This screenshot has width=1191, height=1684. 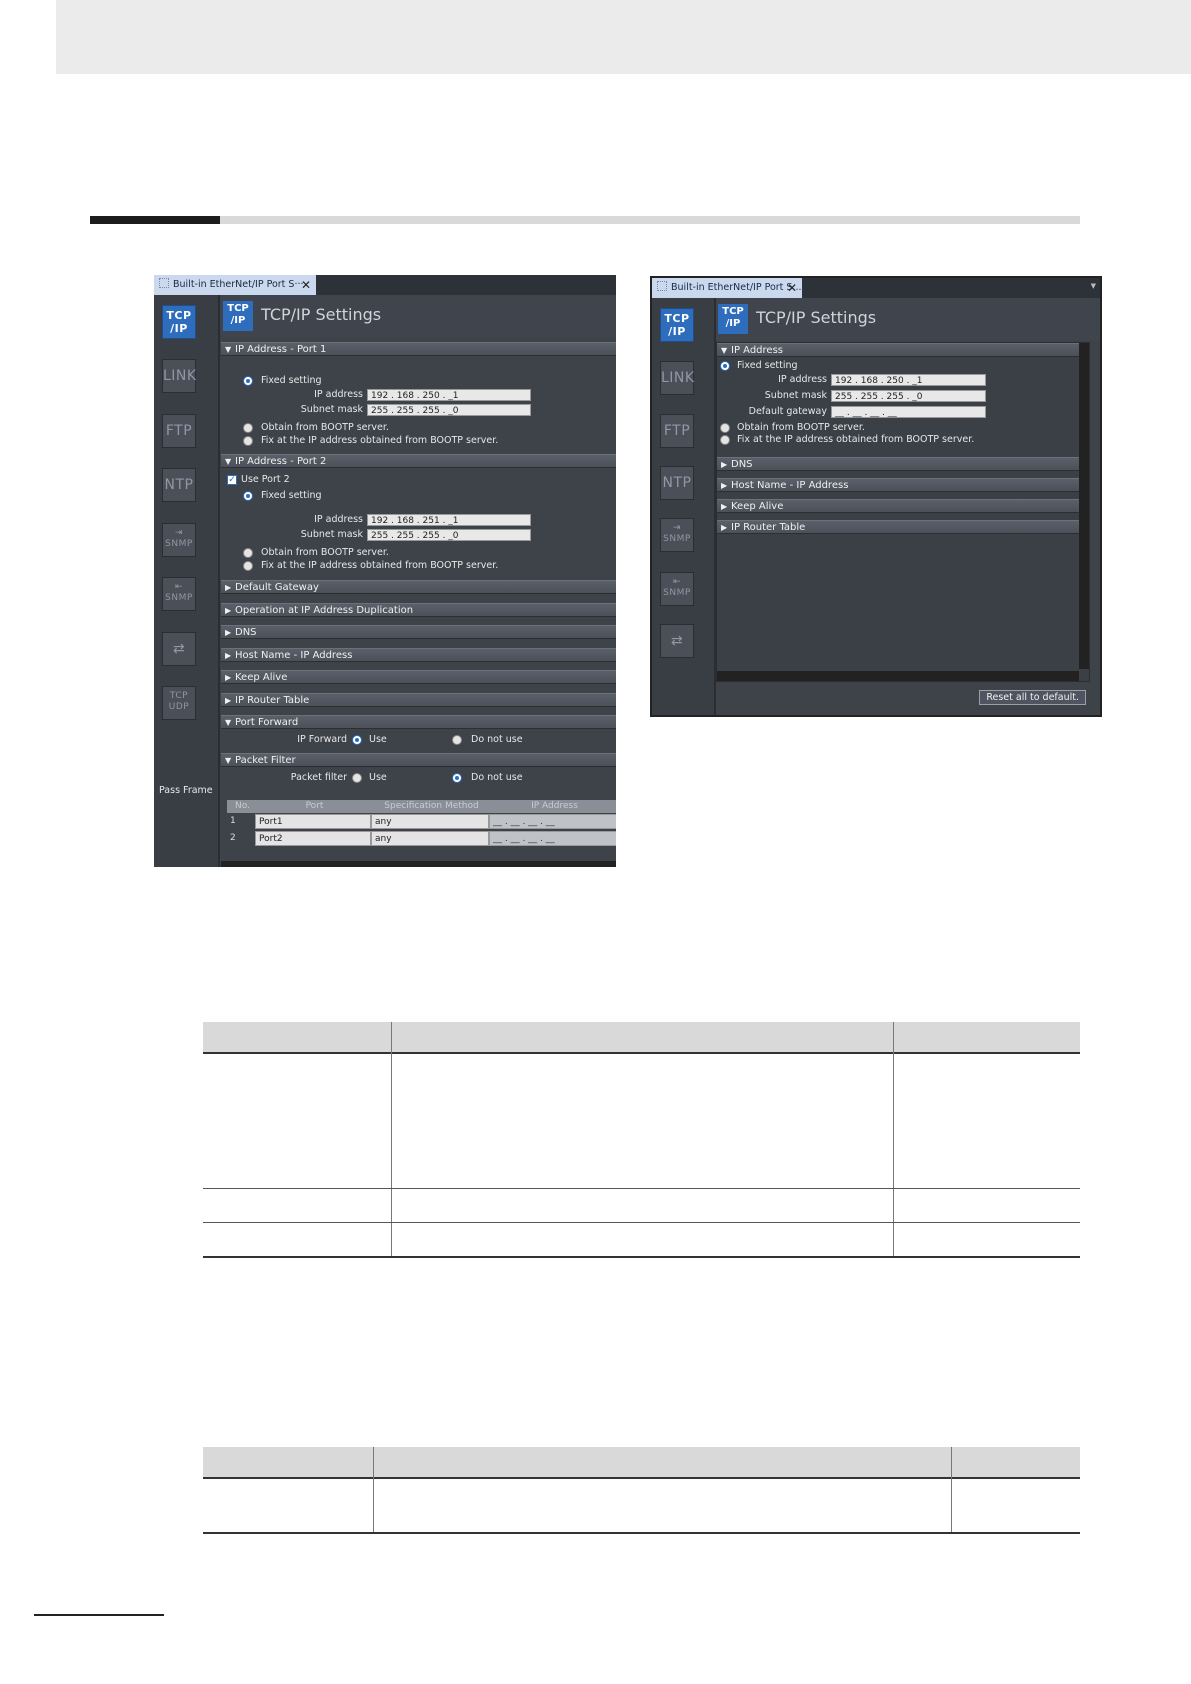 I want to click on table-row: 1 Port1 any __ . __ . __ . __, so click(x=421, y=822).